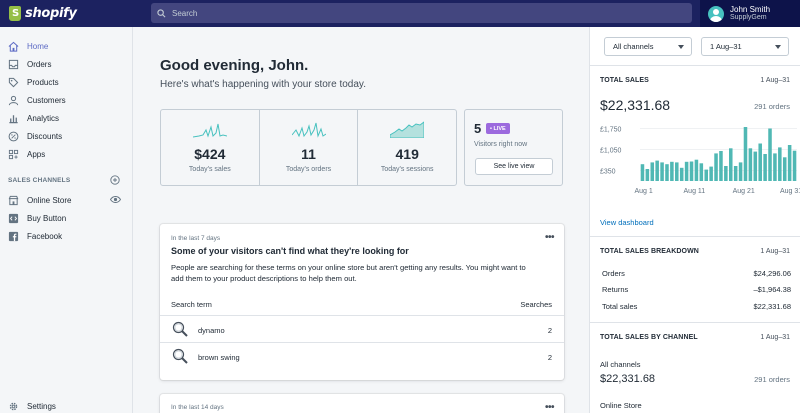  I want to click on stat-label: Today's sessions, so click(407, 169).